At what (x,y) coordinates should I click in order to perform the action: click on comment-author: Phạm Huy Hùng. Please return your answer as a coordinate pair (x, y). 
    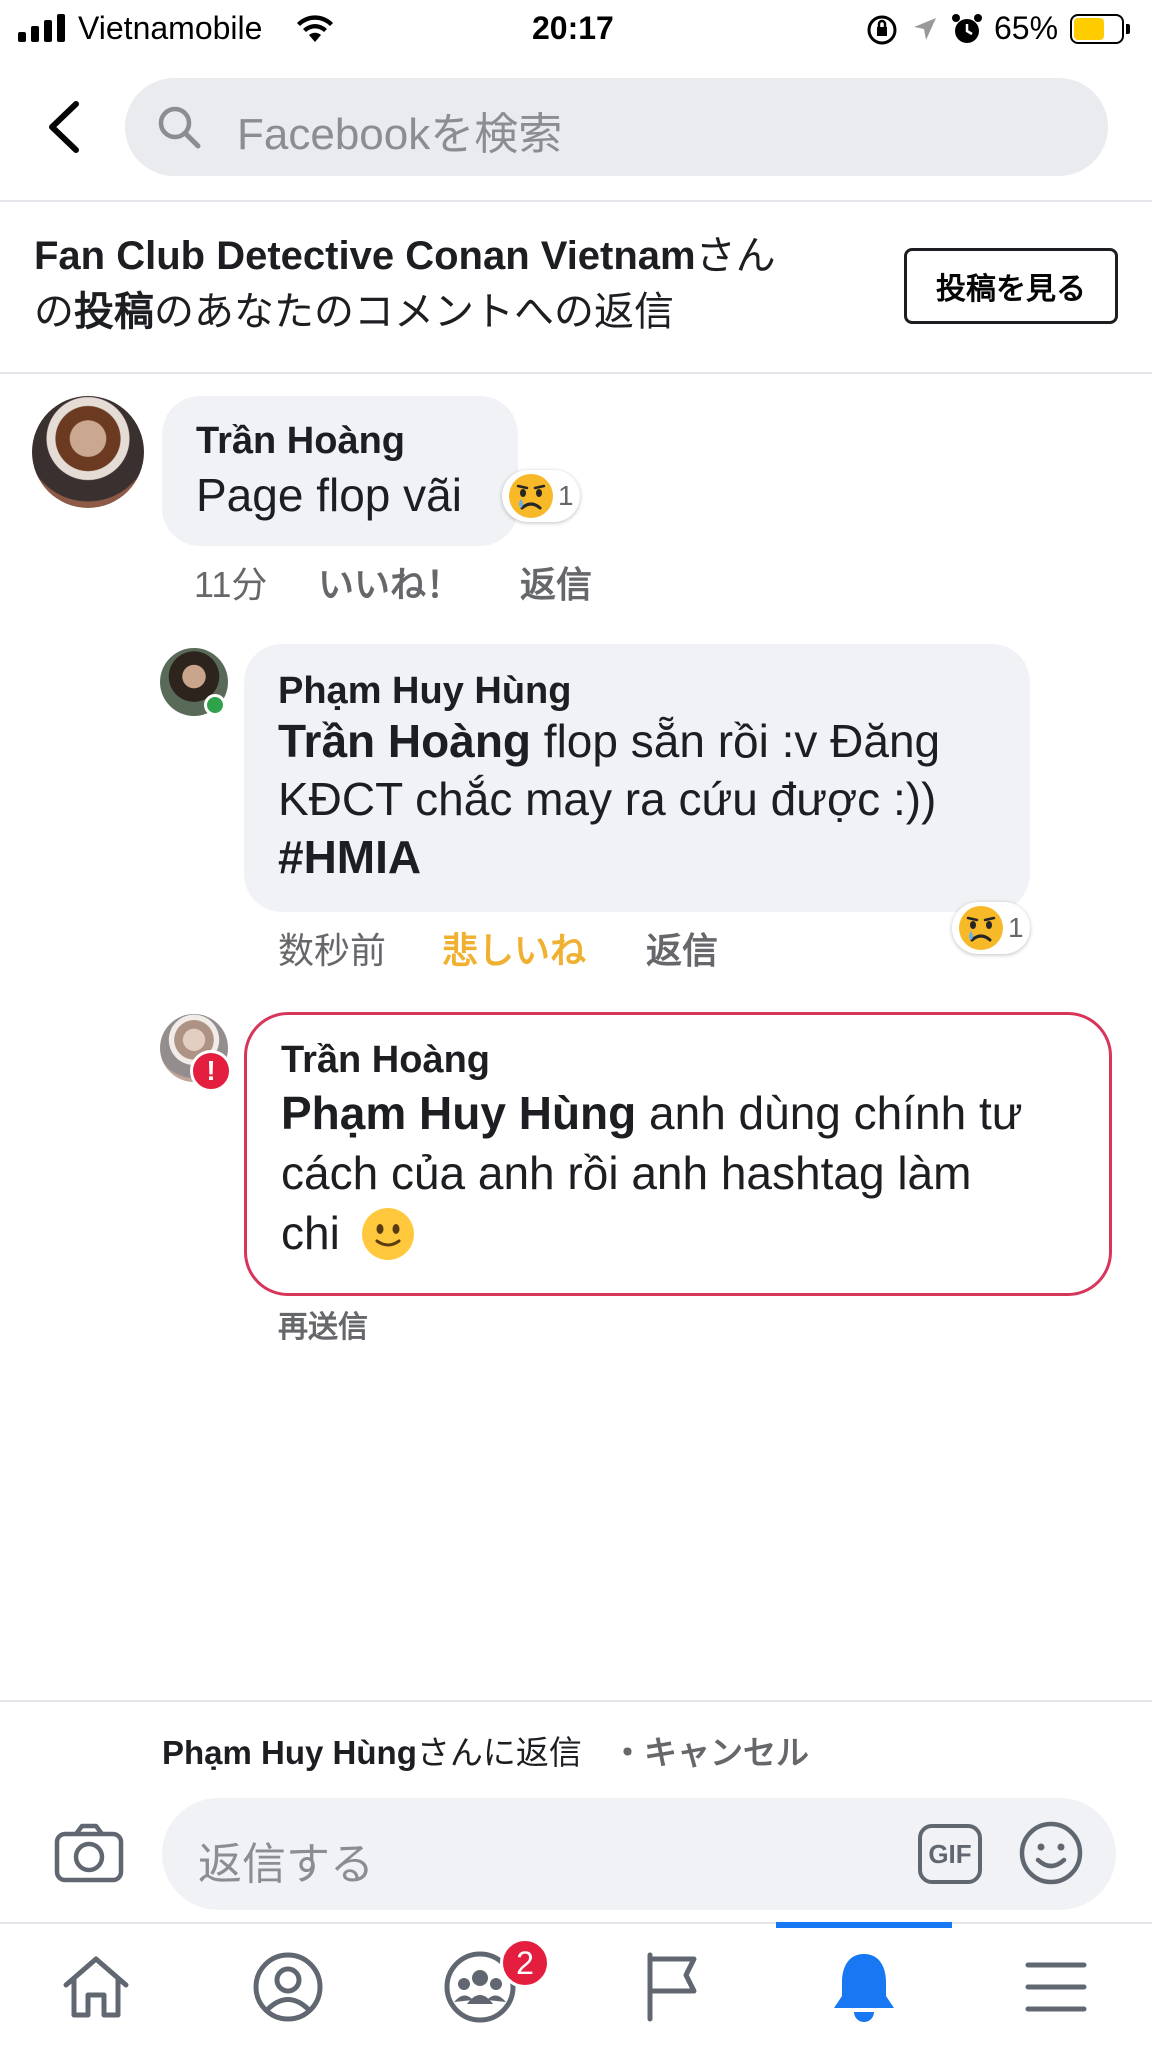
    Looking at the image, I should click on (424, 691).